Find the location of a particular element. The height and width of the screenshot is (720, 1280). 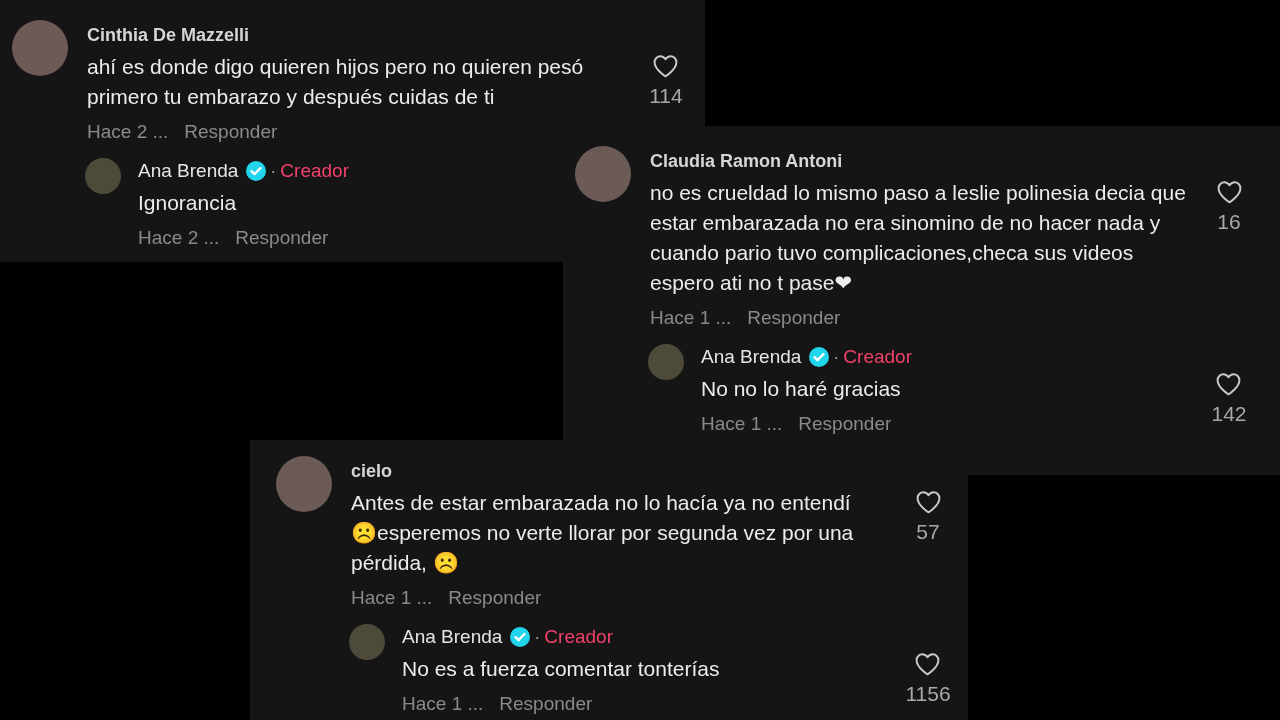

like-button: 1156 is located at coordinates (928, 679).